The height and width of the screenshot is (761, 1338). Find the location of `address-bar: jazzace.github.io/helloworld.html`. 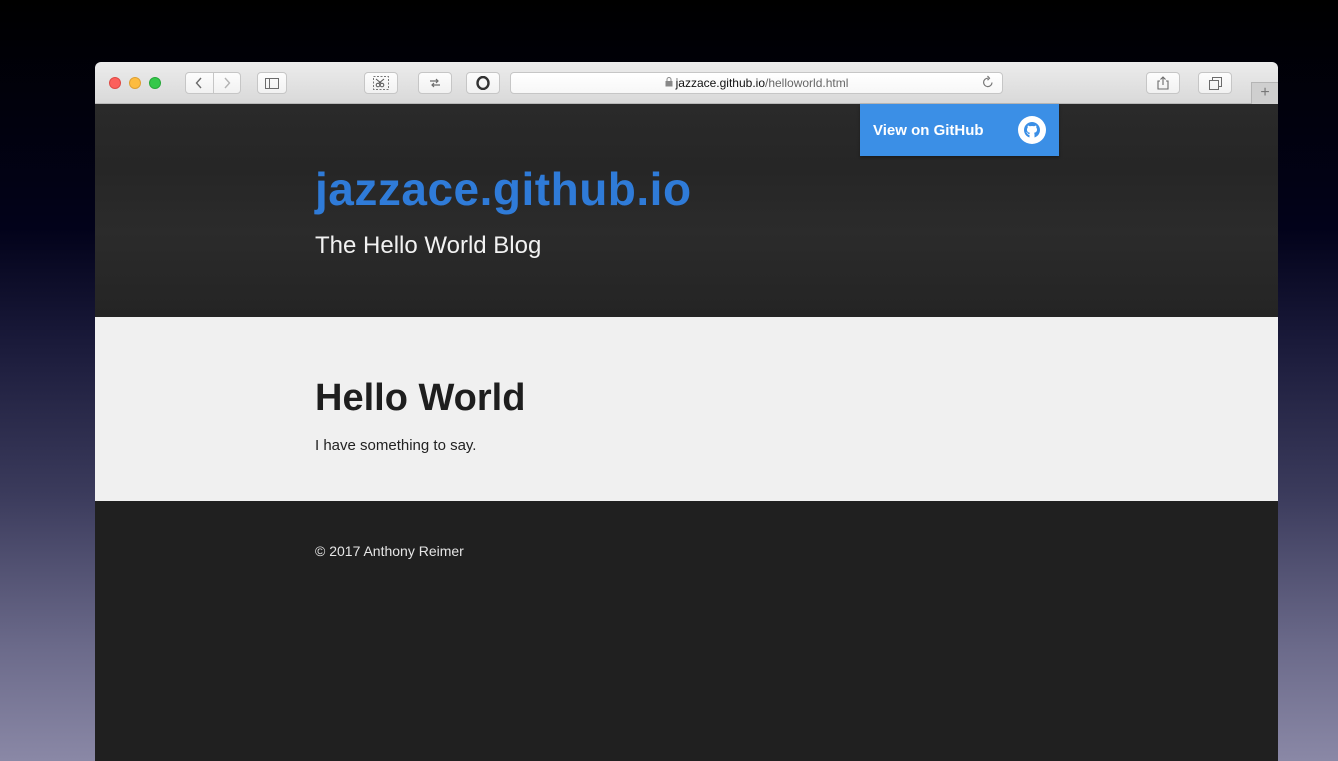

address-bar: jazzace.github.io/helloworld.html is located at coordinates (756, 83).